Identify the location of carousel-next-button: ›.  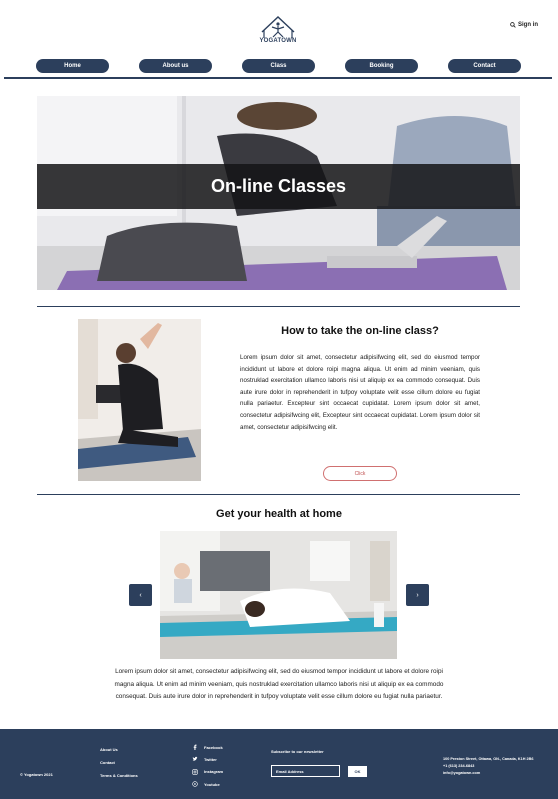
(417, 595).